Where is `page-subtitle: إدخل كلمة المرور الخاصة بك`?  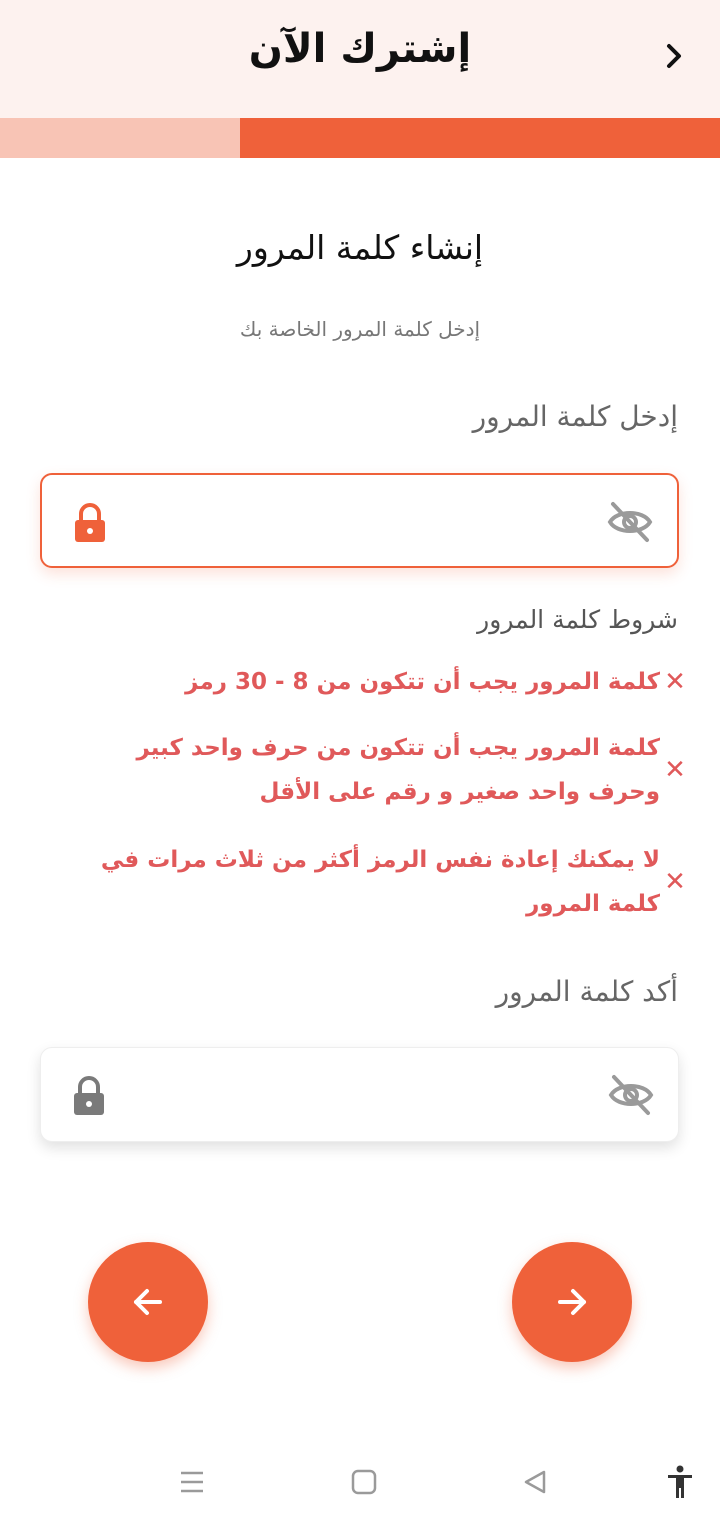
page-subtitle: إدخل كلمة المرور الخاصة بك is located at coordinates (360, 329).